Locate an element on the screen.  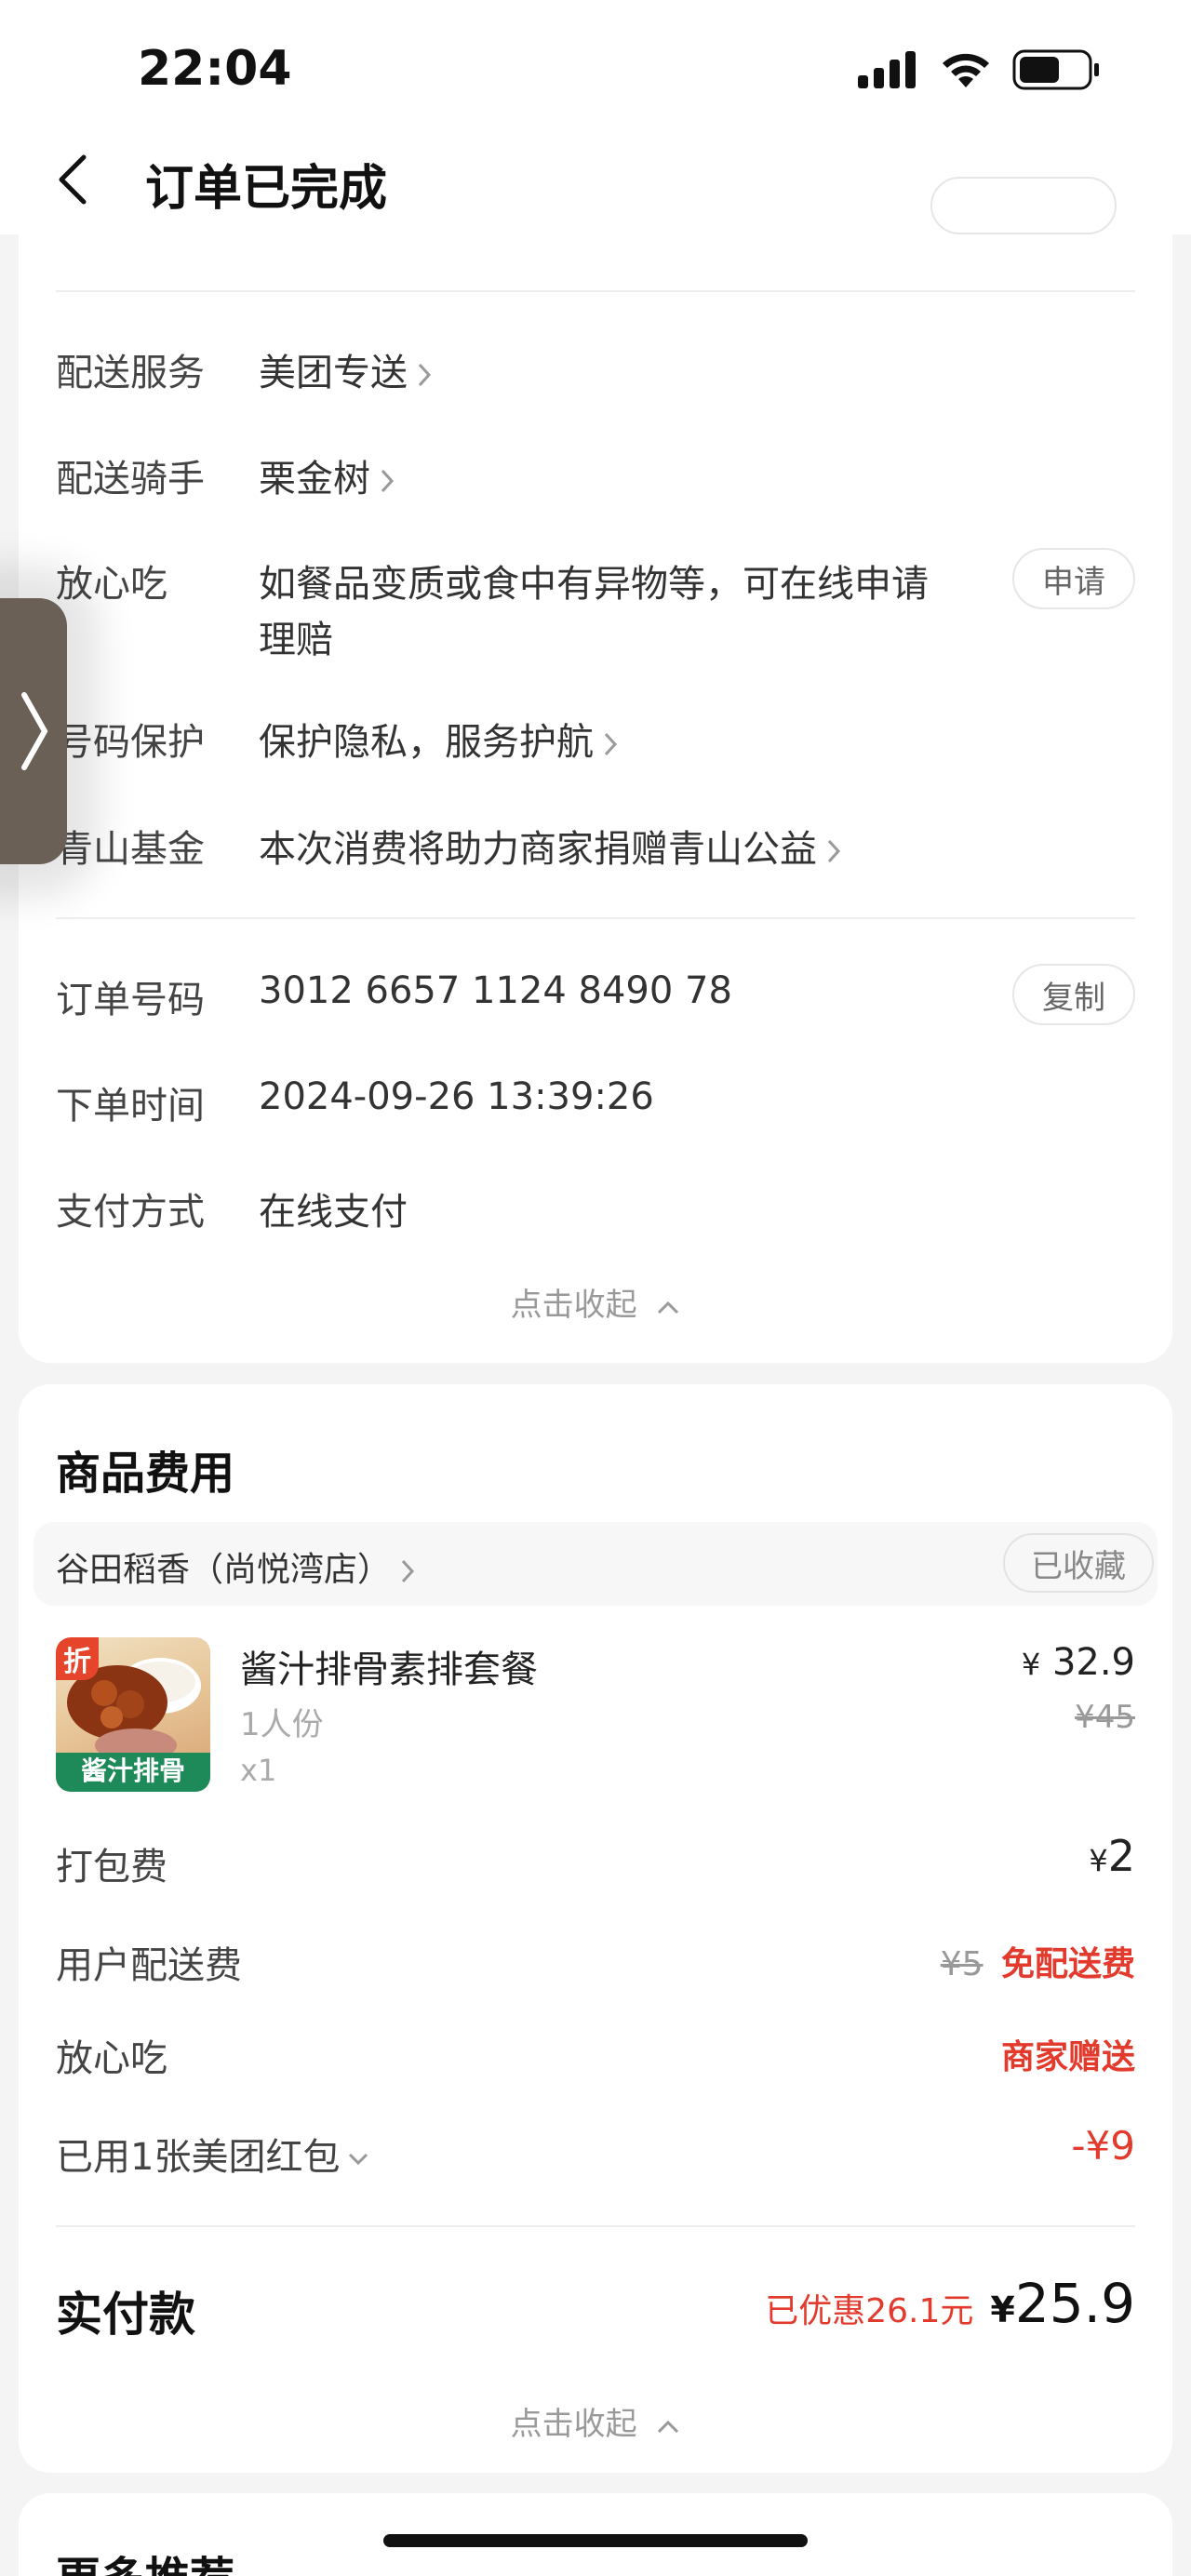
page-title: 订单已完成 is located at coordinates (266, 189).